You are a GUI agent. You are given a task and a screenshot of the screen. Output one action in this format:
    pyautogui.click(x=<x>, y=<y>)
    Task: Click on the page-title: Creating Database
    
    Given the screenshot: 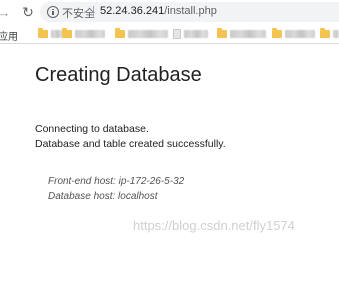 What is the action you would take?
    pyautogui.click(x=118, y=75)
    